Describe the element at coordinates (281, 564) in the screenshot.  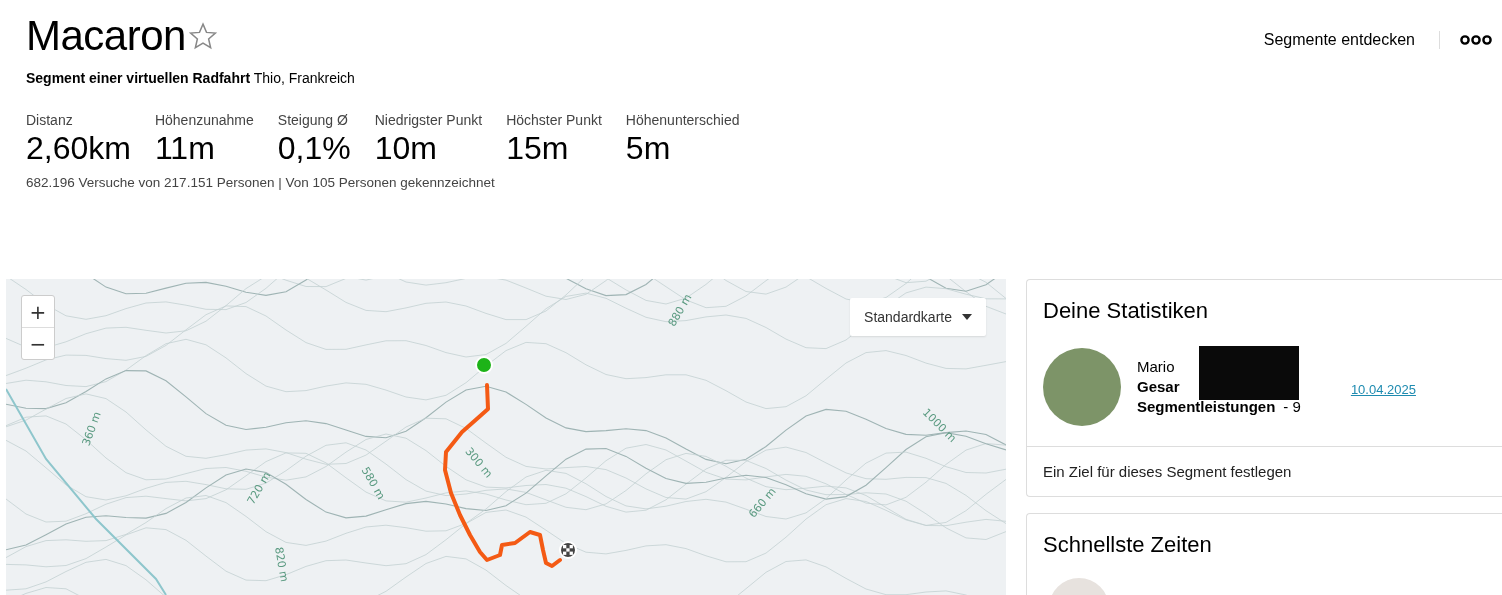
I see `elevation-label: 820 m` at that location.